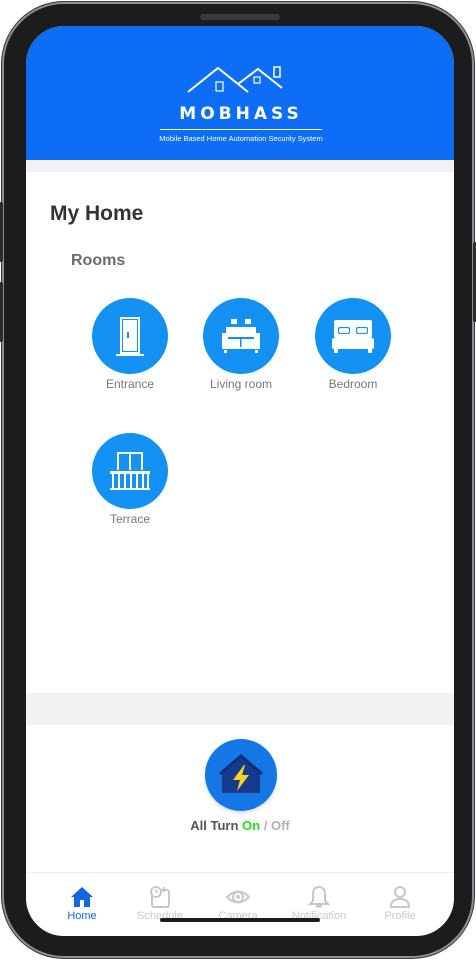 This screenshot has height=960, width=476. I want to click on bell-icon, so click(319, 896).